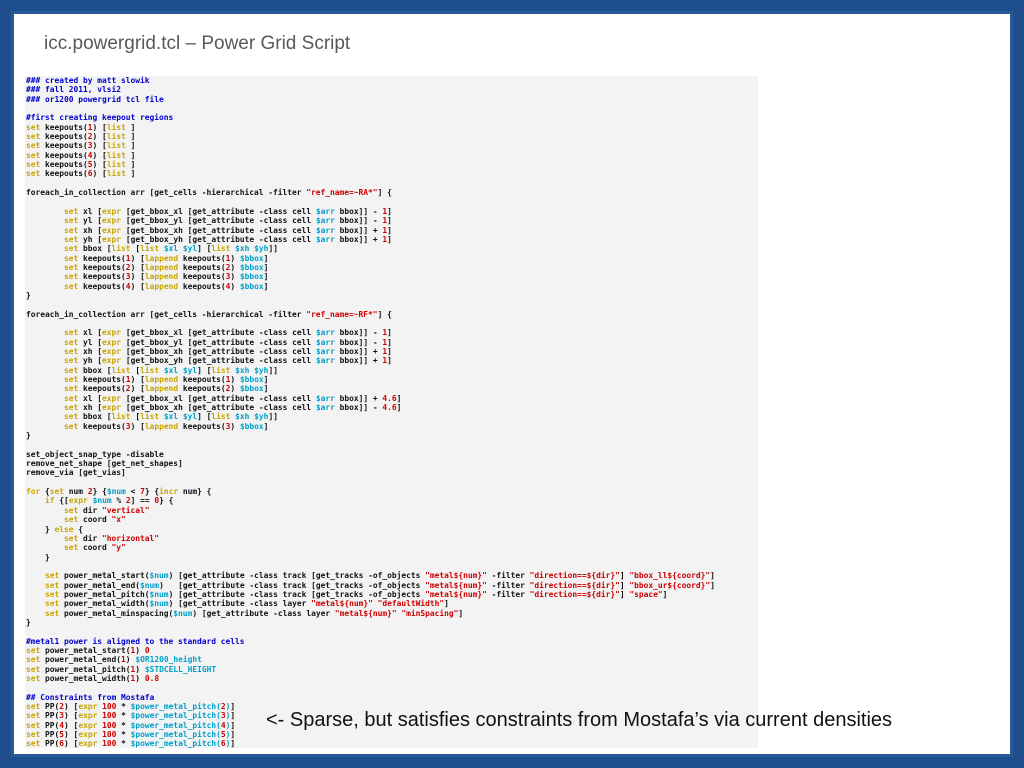 The width and height of the screenshot is (1024, 768). I want to click on code-token: ] {, so click(384, 193).